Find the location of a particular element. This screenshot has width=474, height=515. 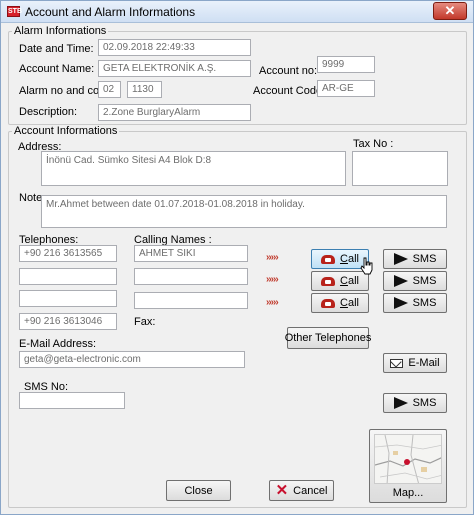

call-button-3: Call is located at coordinates (340, 303).